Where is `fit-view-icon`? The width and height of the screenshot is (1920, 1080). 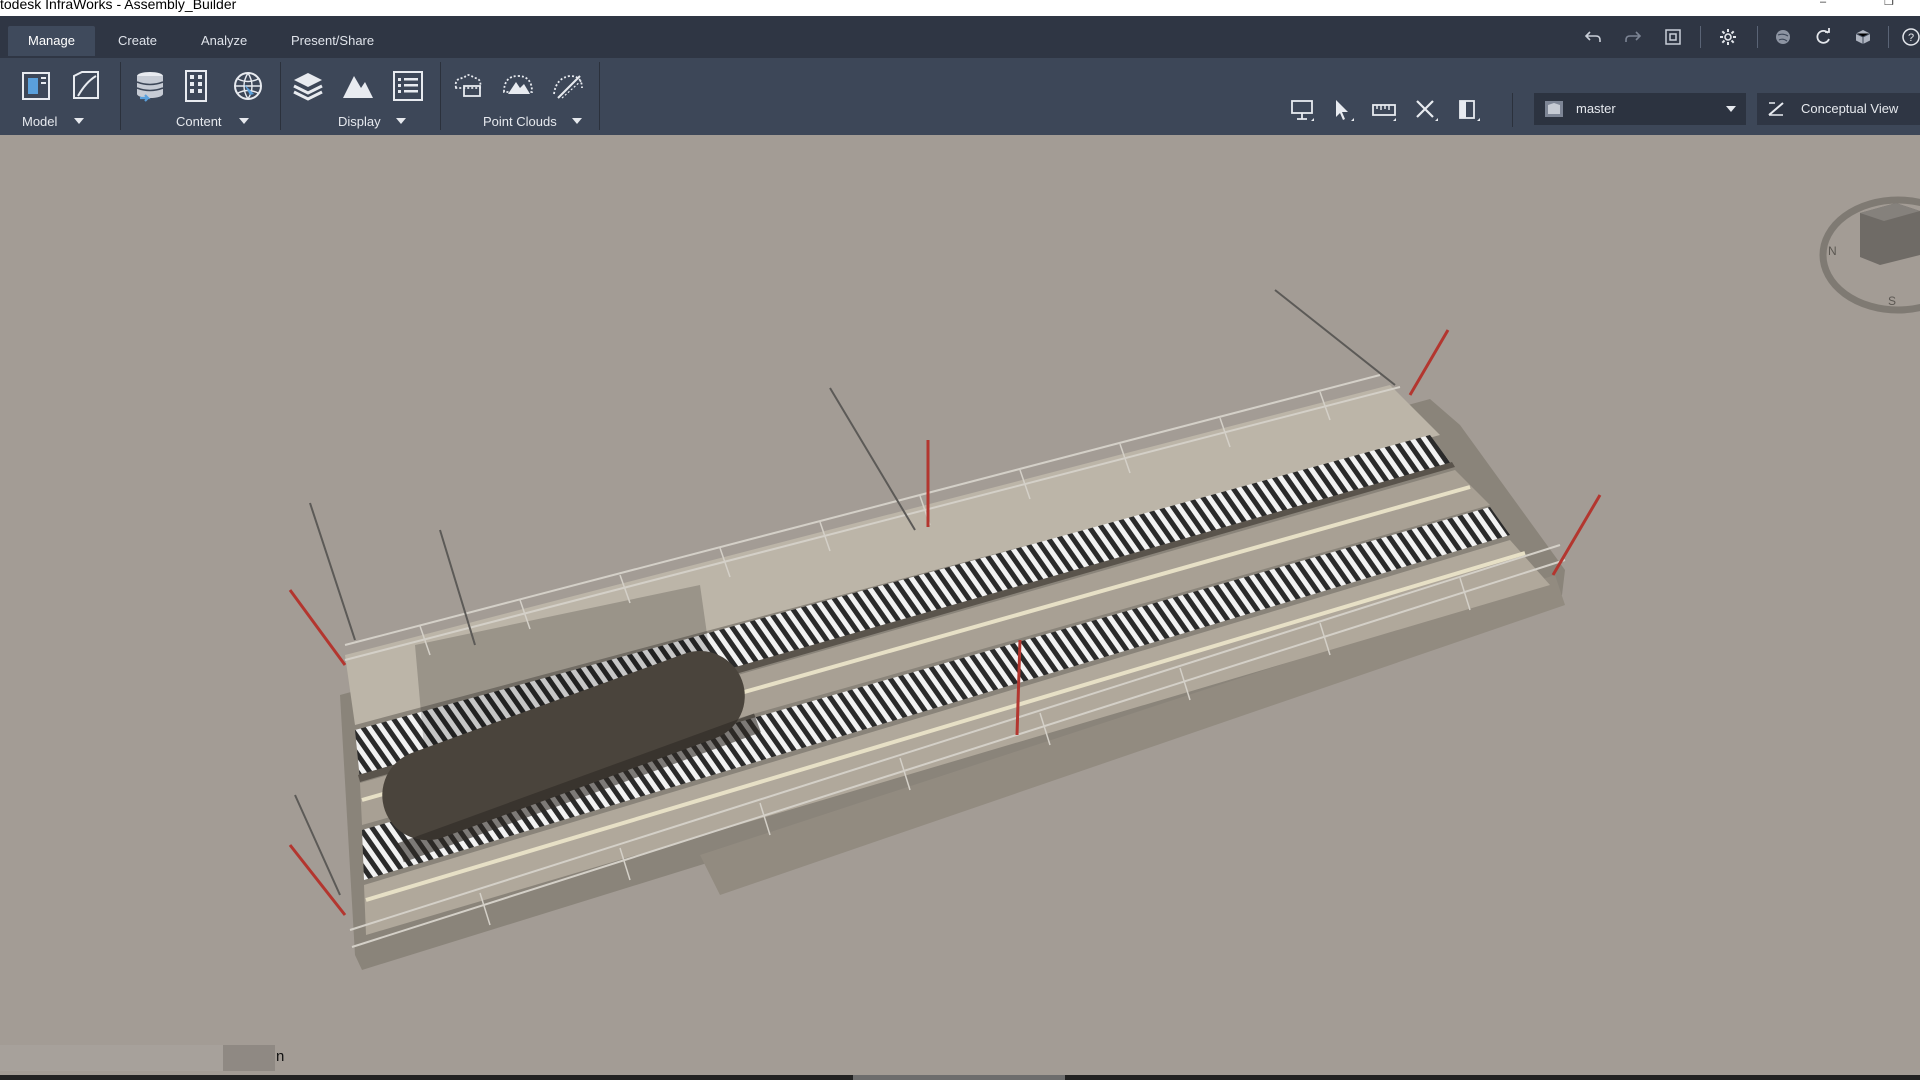 fit-view-icon is located at coordinates (1673, 37).